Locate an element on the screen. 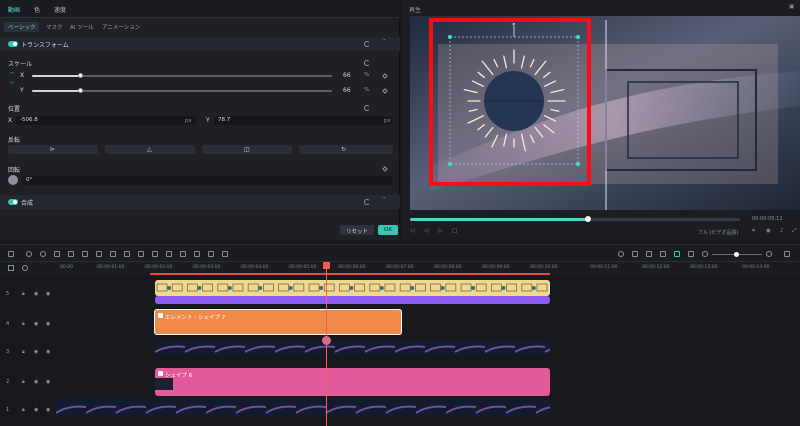 The height and width of the screenshot is (426, 800). play-icon: ▷ is located at coordinates (440, 231).